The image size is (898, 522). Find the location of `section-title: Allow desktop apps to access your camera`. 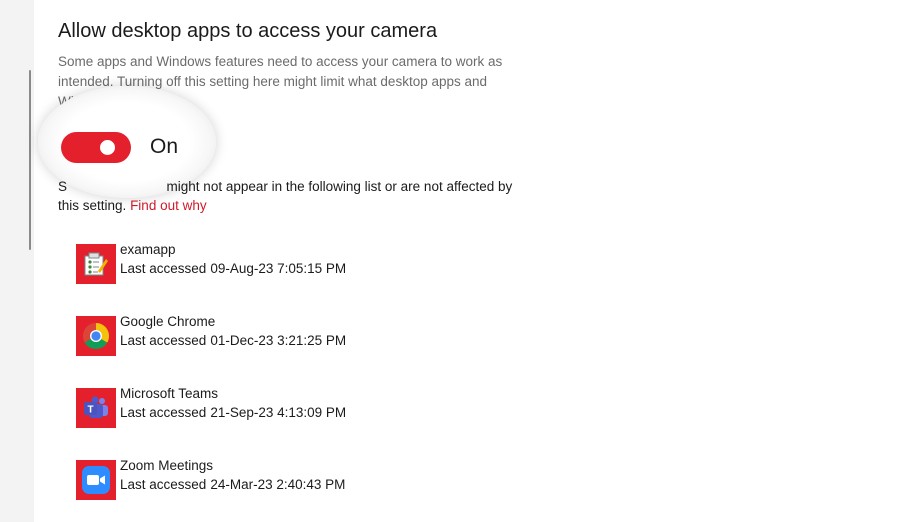

section-title: Allow desktop apps to access your camera is located at coordinates (248, 31).